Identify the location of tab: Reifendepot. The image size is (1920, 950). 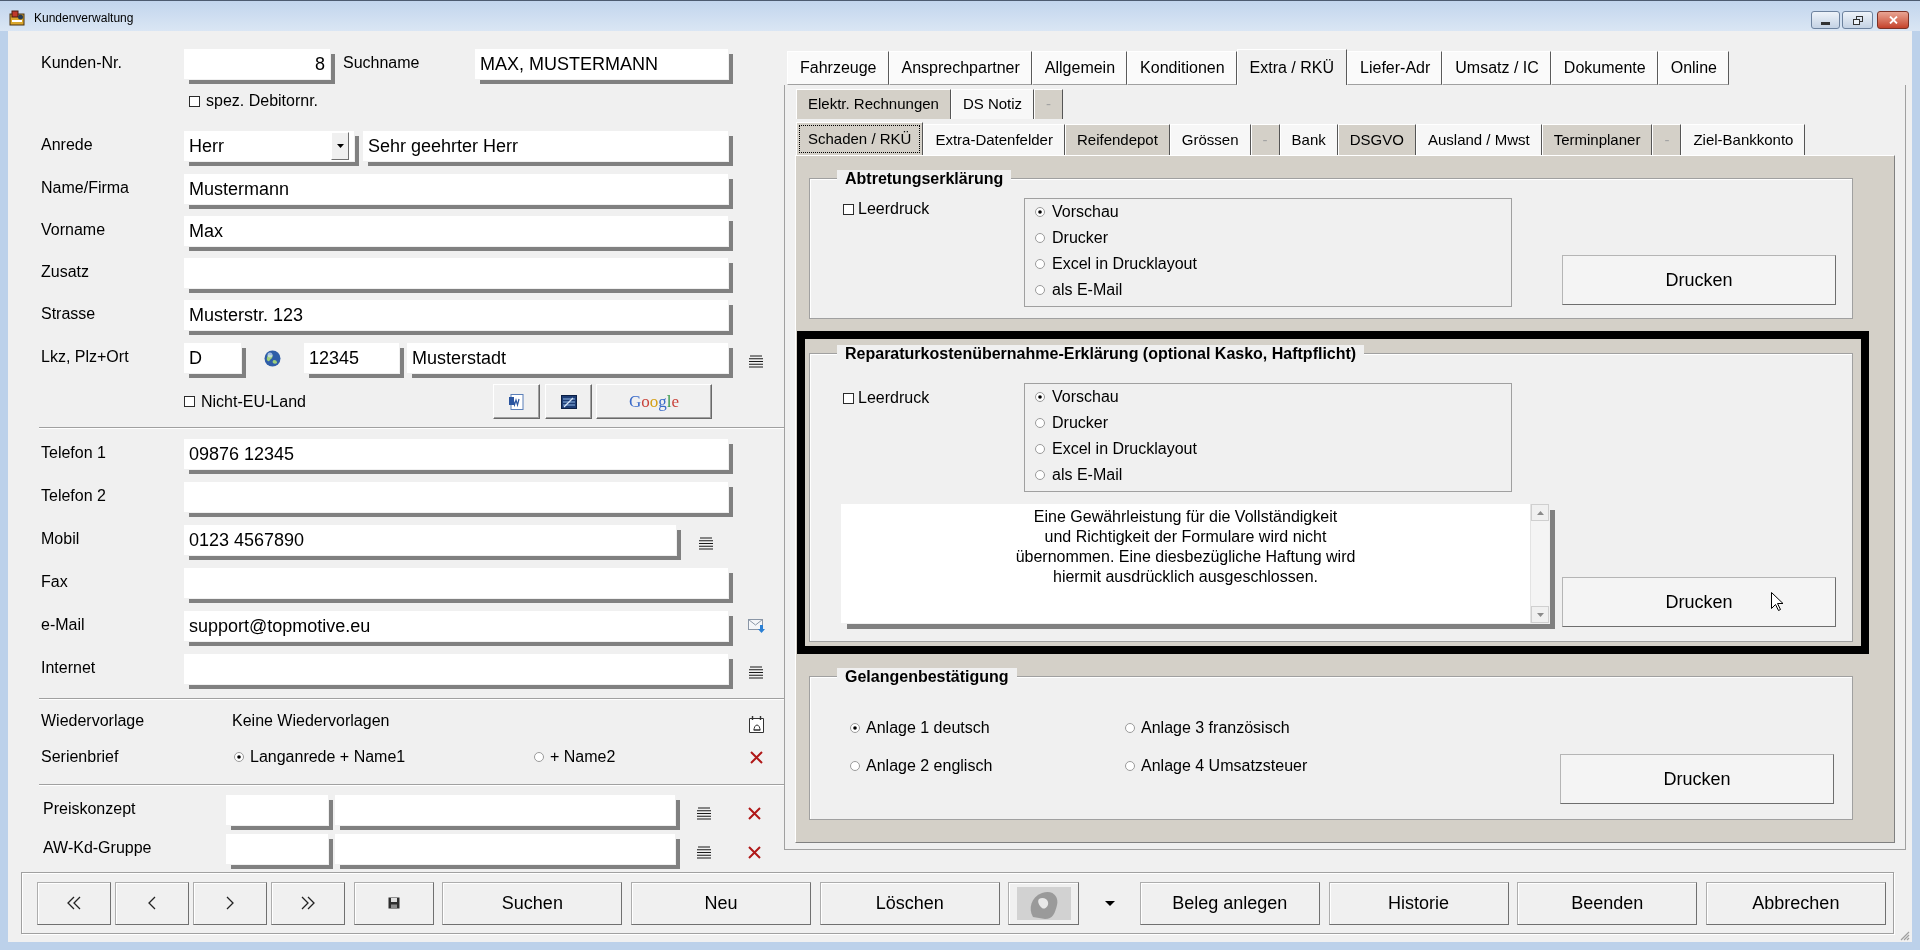
(1117, 139).